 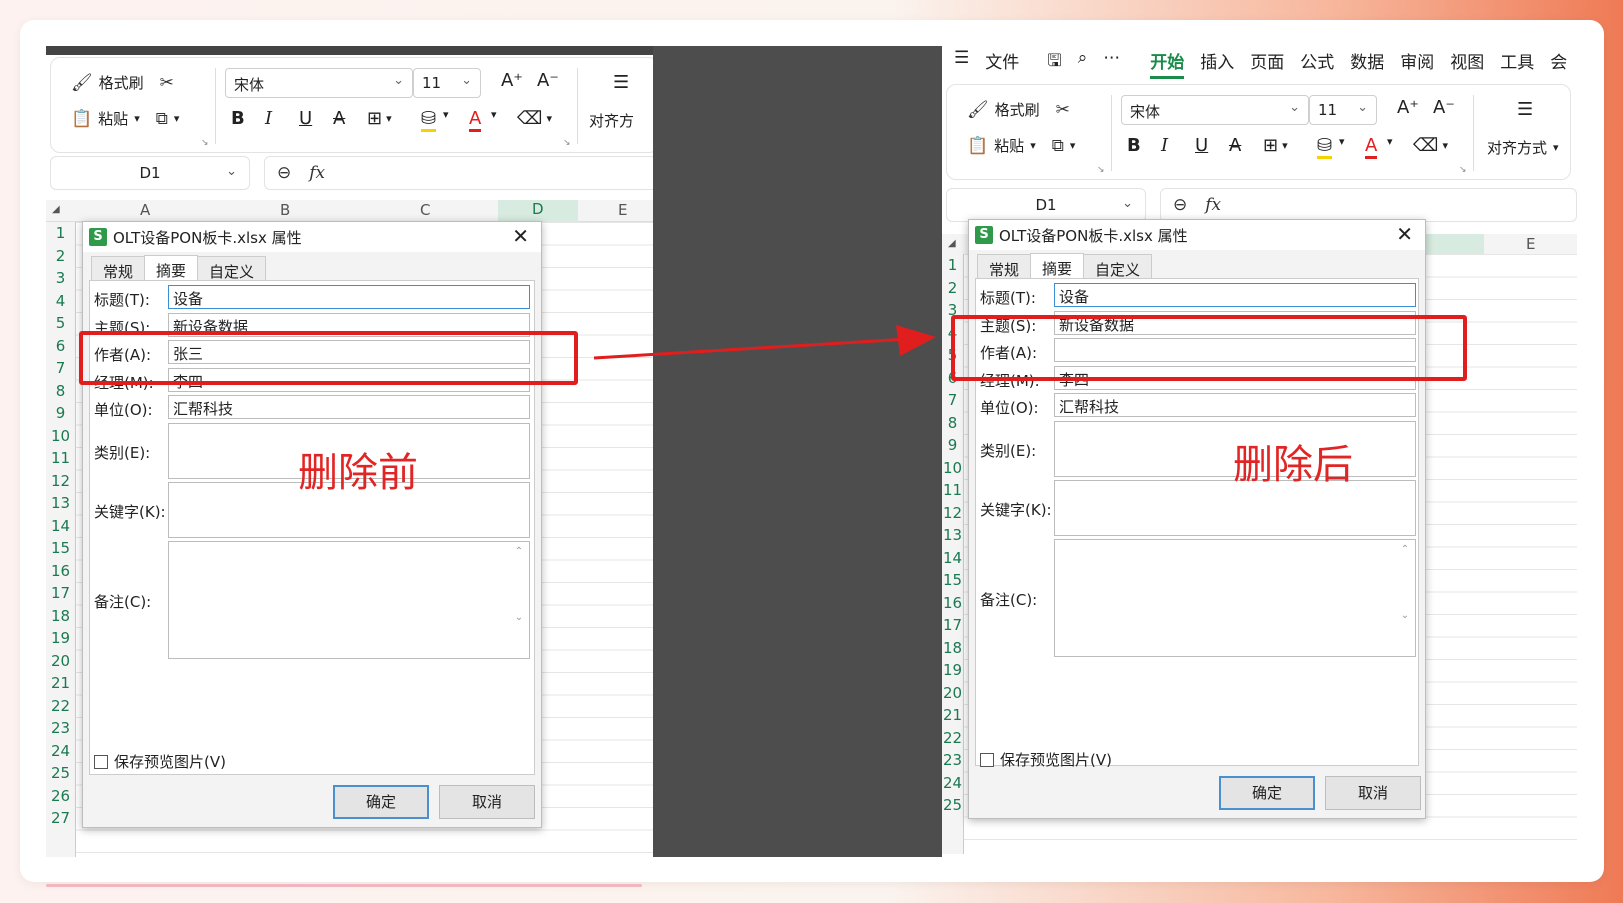 I want to click on checkbox-box, so click(x=101, y=761).